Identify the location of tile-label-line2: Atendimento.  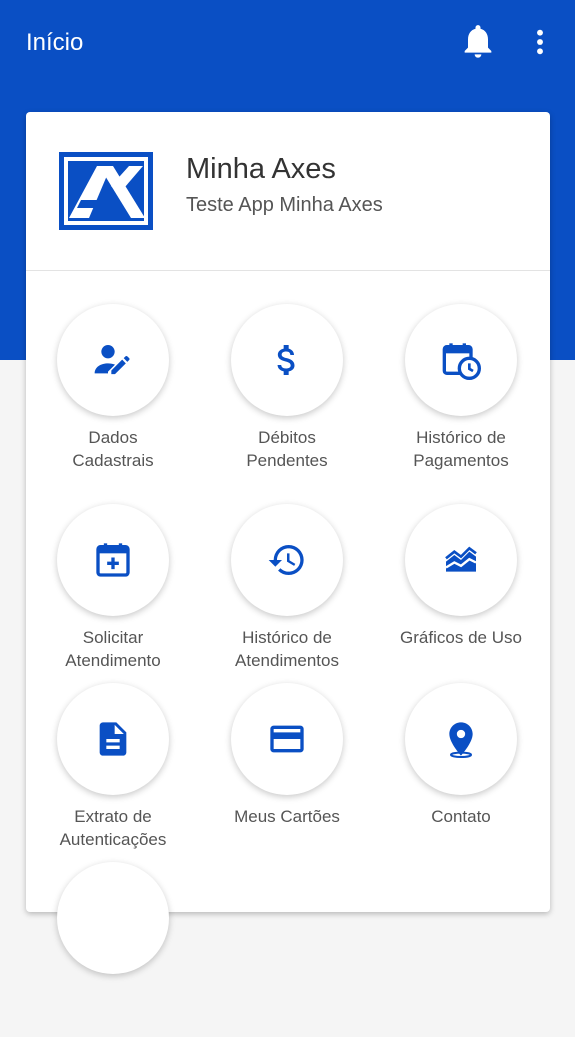
(113, 660).